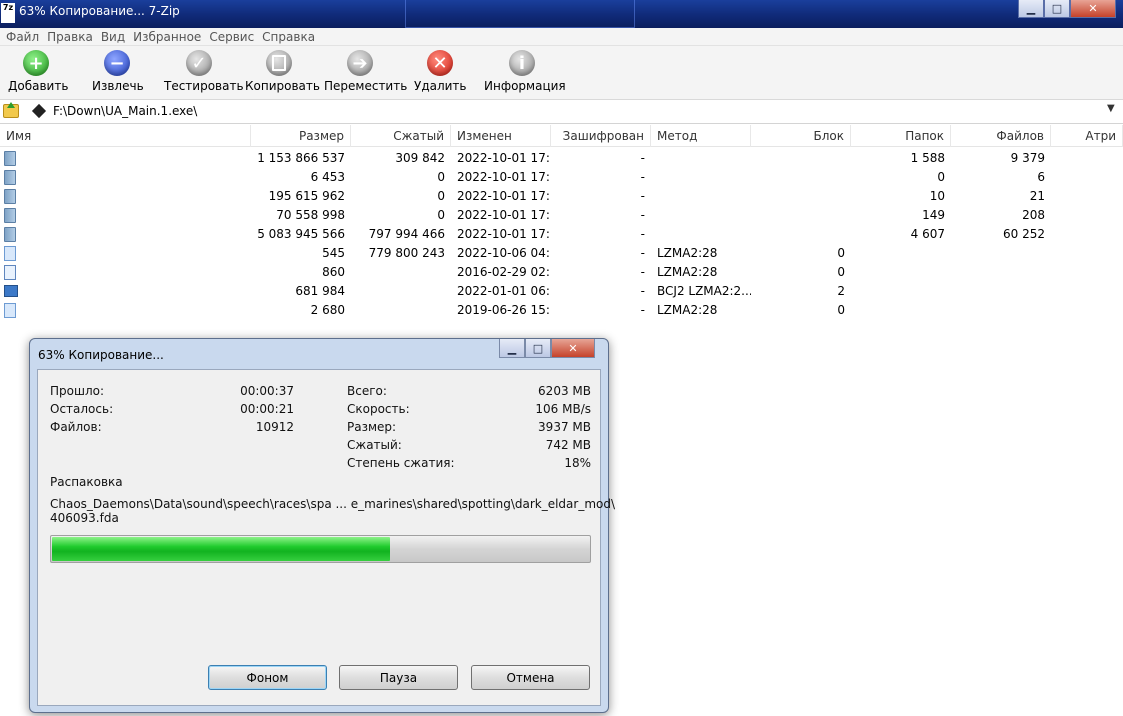 The height and width of the screenshot is (716, 1123). What do you see at coordinates (701, 158) in the screenshot?
I see `cell-method` at bounding box center [701, 158].